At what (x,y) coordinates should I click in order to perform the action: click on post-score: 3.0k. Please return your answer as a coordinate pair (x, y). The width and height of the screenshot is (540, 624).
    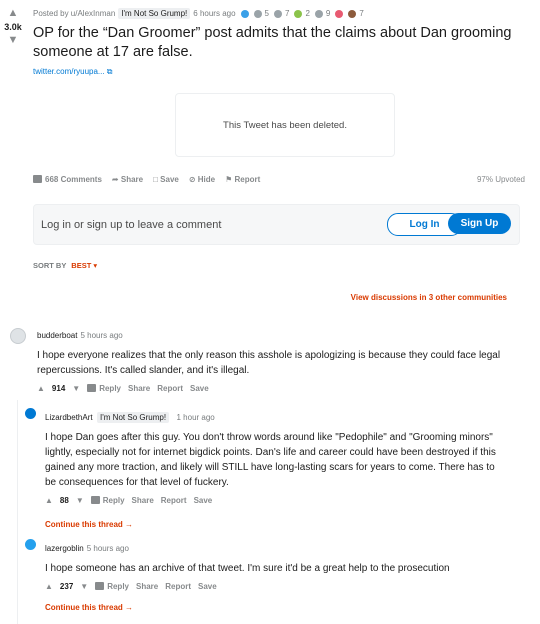
    Looking at the image, I should click on (13, 27).